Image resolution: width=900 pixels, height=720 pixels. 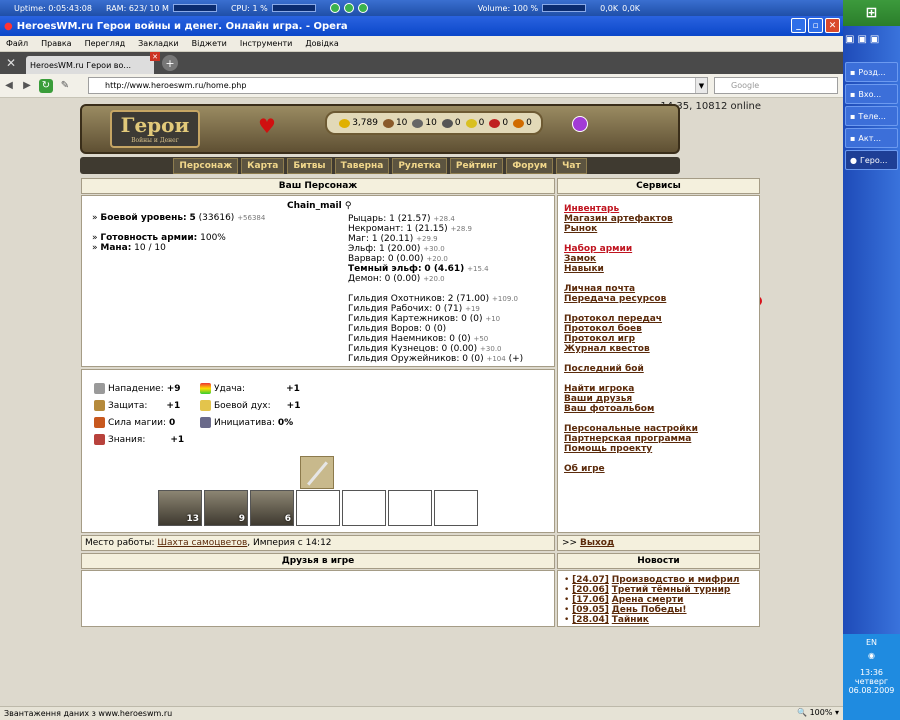 I want to click on link-market: Рынок, so click(x=580, y=229).